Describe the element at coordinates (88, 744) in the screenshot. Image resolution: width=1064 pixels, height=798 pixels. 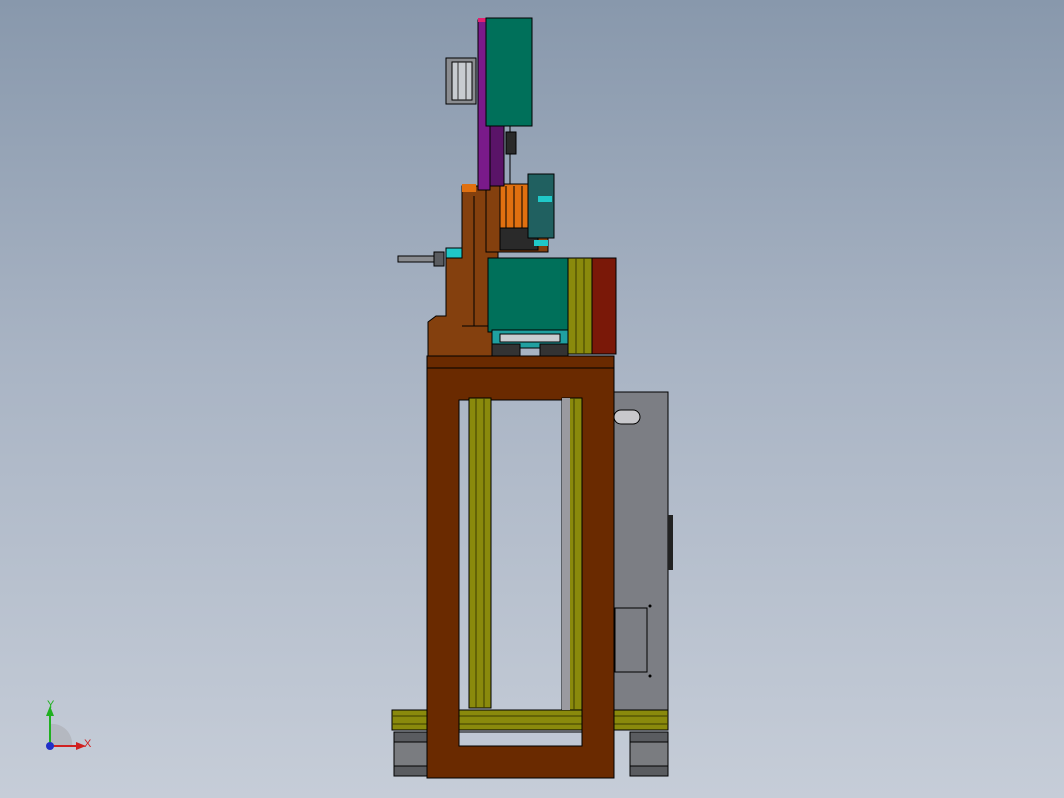
I see `triad-x-label: X` at that location.